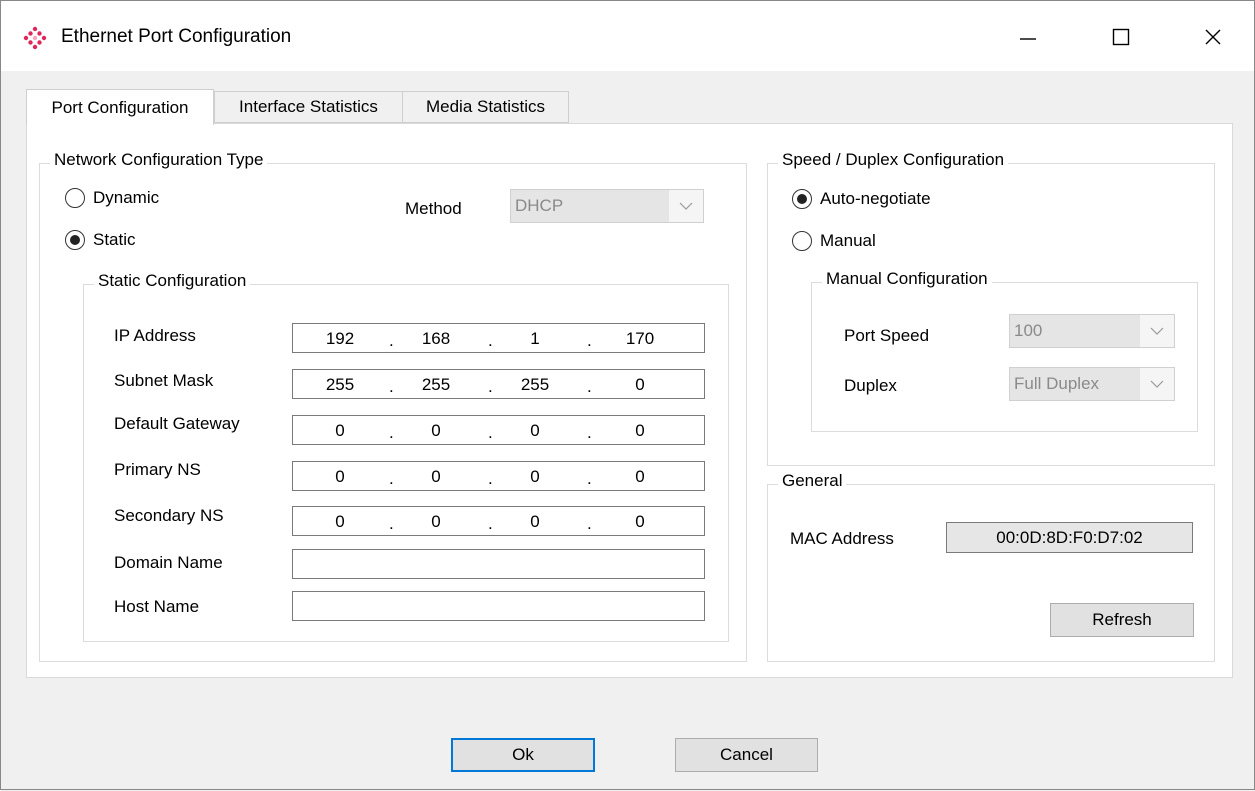 Image resolution: width=1255 pixels, height=791 pixels. Describe the element at coordinates (893, 160) in the screenshot. I see `group-legend: Speed / Duplex Configuration` at that location.